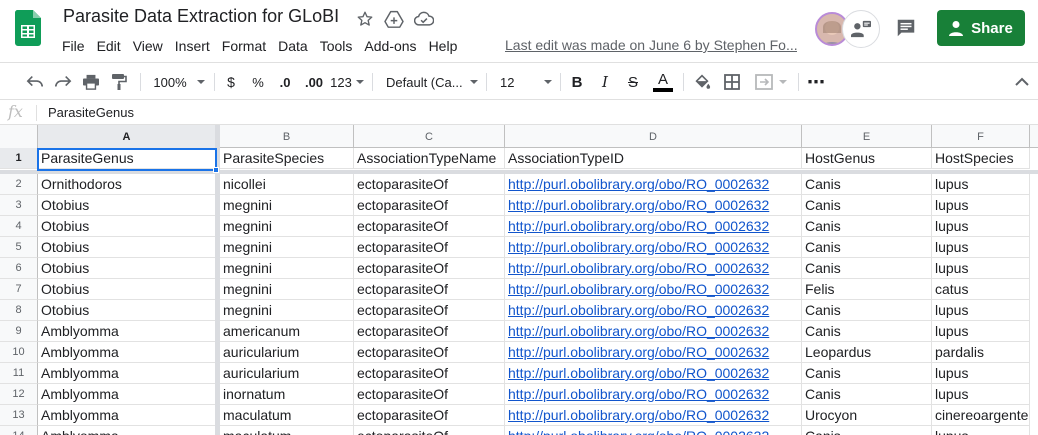 This screenshot has height=435, width=1038. Describe the element at coordinates (1034, 304) in the screenshot. I see `vertical-scrollbar` at that location.